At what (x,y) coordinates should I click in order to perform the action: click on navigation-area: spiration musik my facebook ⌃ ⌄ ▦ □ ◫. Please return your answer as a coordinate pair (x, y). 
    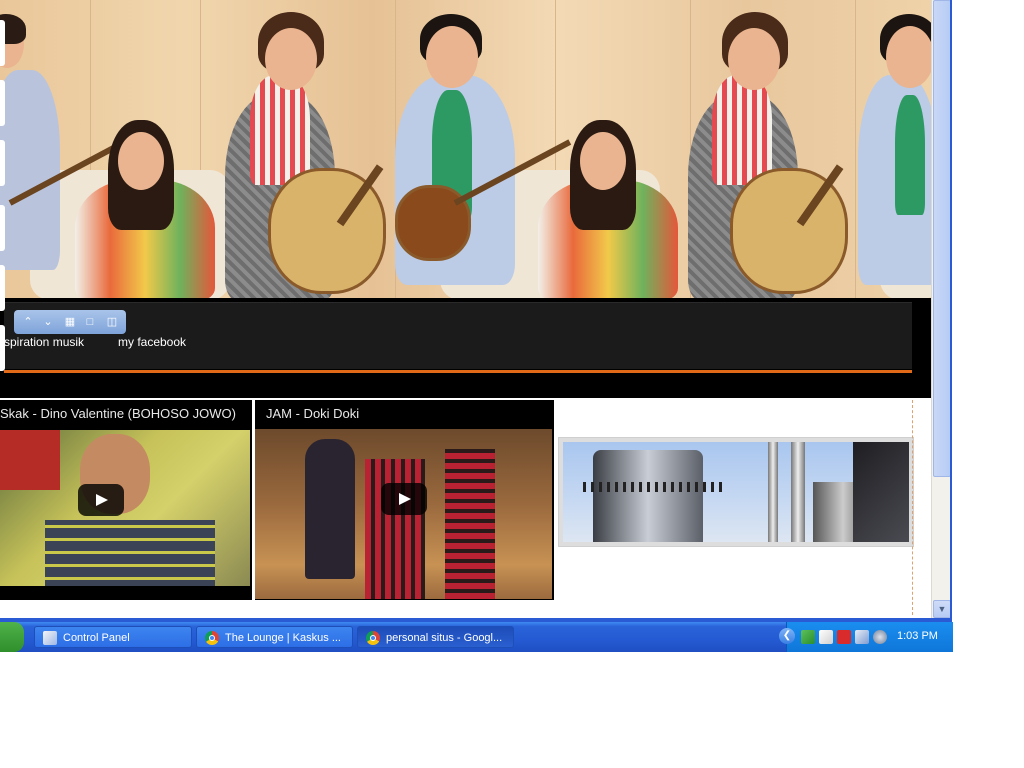
    Looking at the image, I should click on (465, 348).